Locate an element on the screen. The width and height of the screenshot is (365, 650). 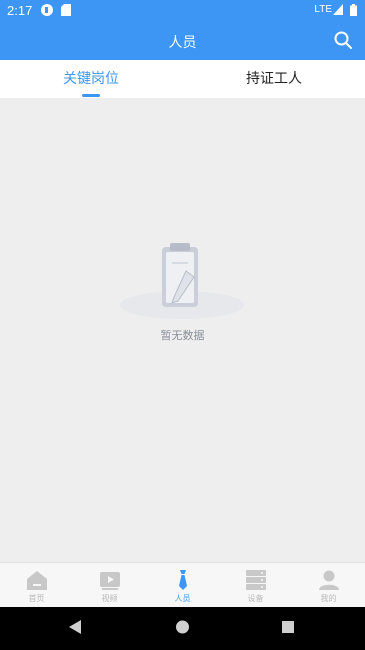
app-header: 人员 is located at coordinates (182, 41).